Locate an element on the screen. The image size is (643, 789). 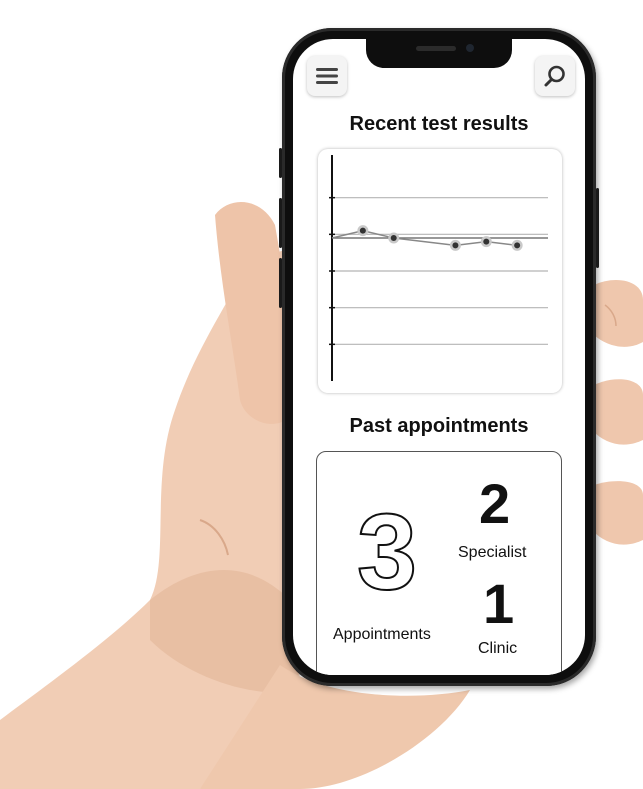
side-button is located at coordinates (280, 163).